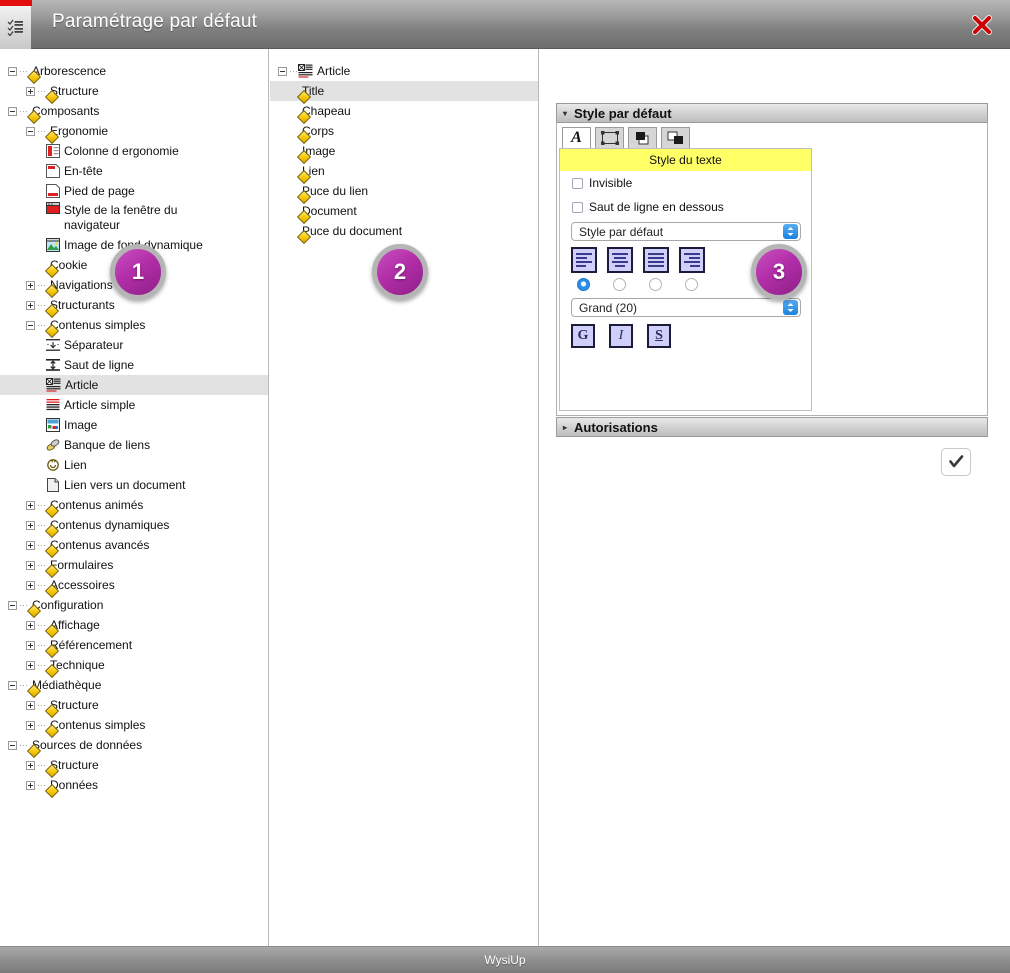  Describe the element at coordinates (659, 336) in the screenshot. I see `underline-button: S` at that location.